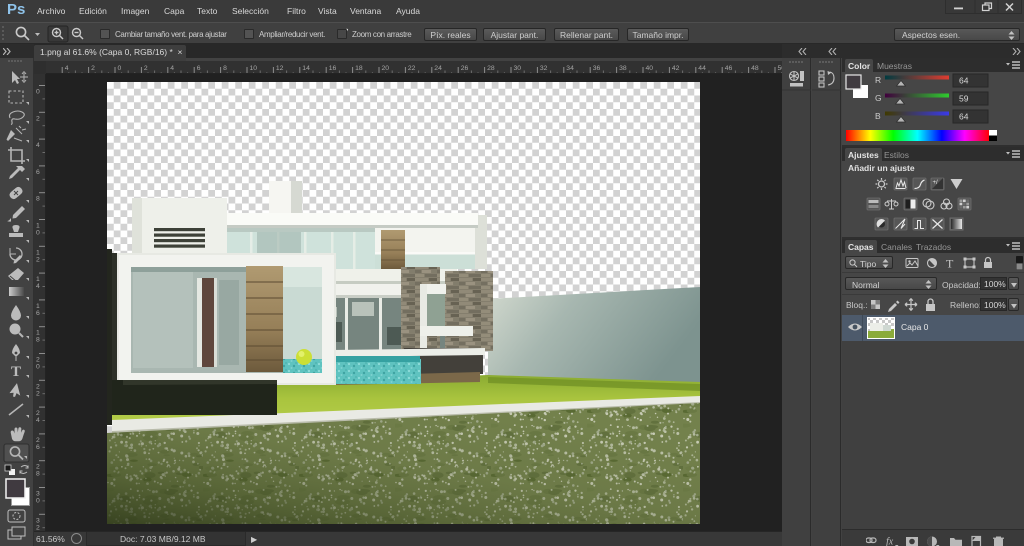  I want to click on svg-text: 42, so click(676, 68).